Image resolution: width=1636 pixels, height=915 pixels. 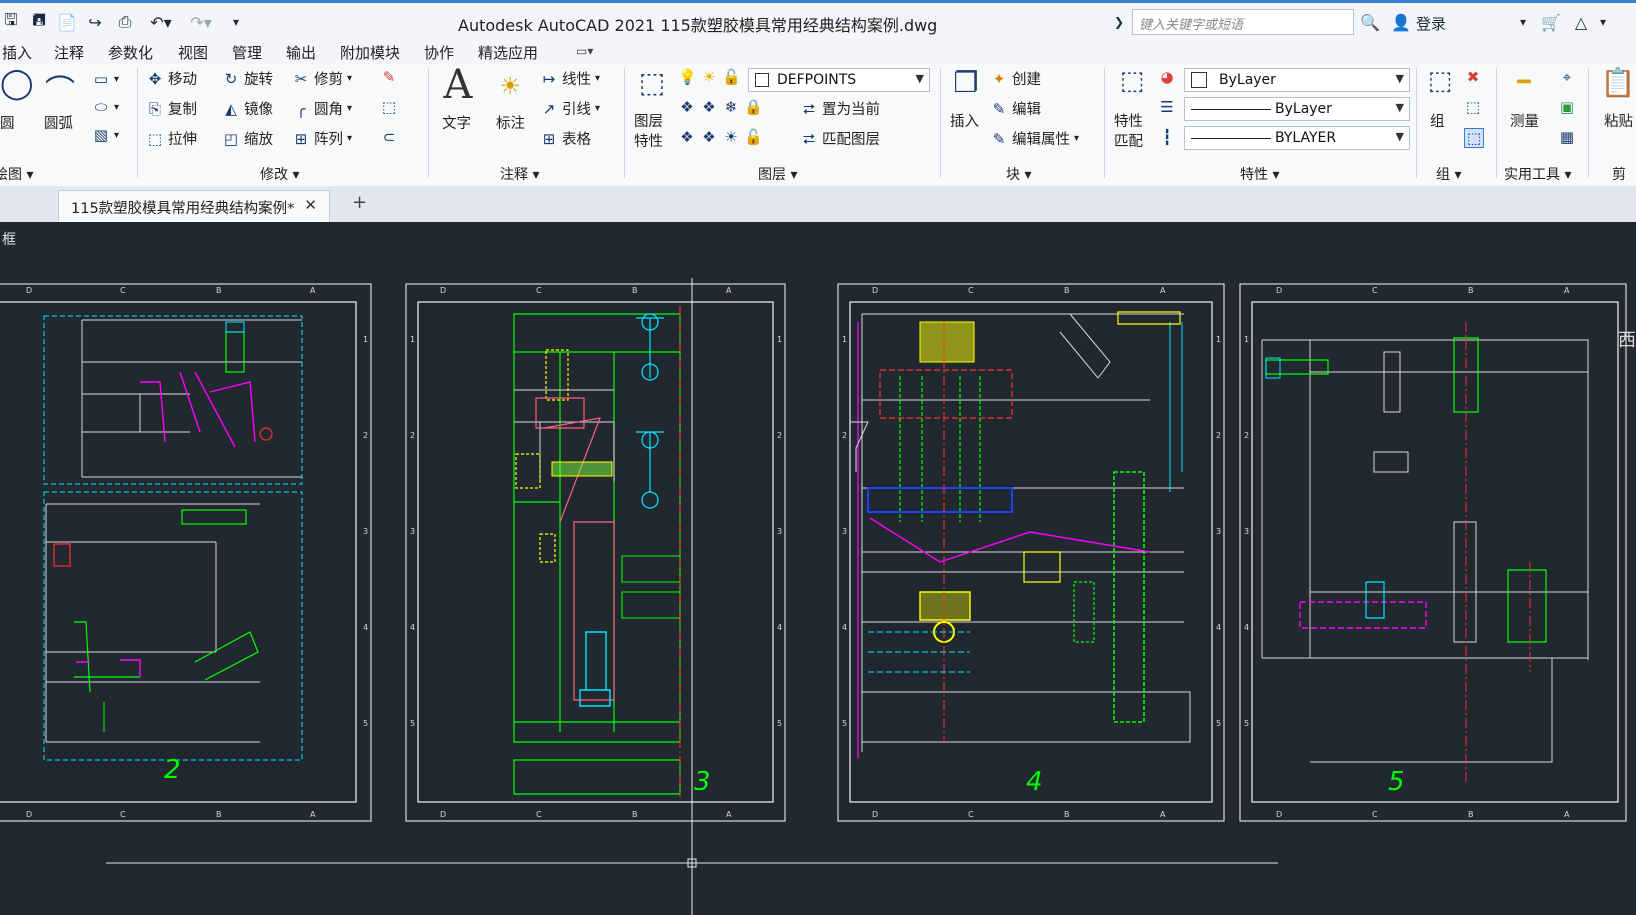 What do you see at coordinates (322, 138) in the screenshot?
I see `array-button: ⊞ 阵列 ▾` at bounding box center [322, 138].